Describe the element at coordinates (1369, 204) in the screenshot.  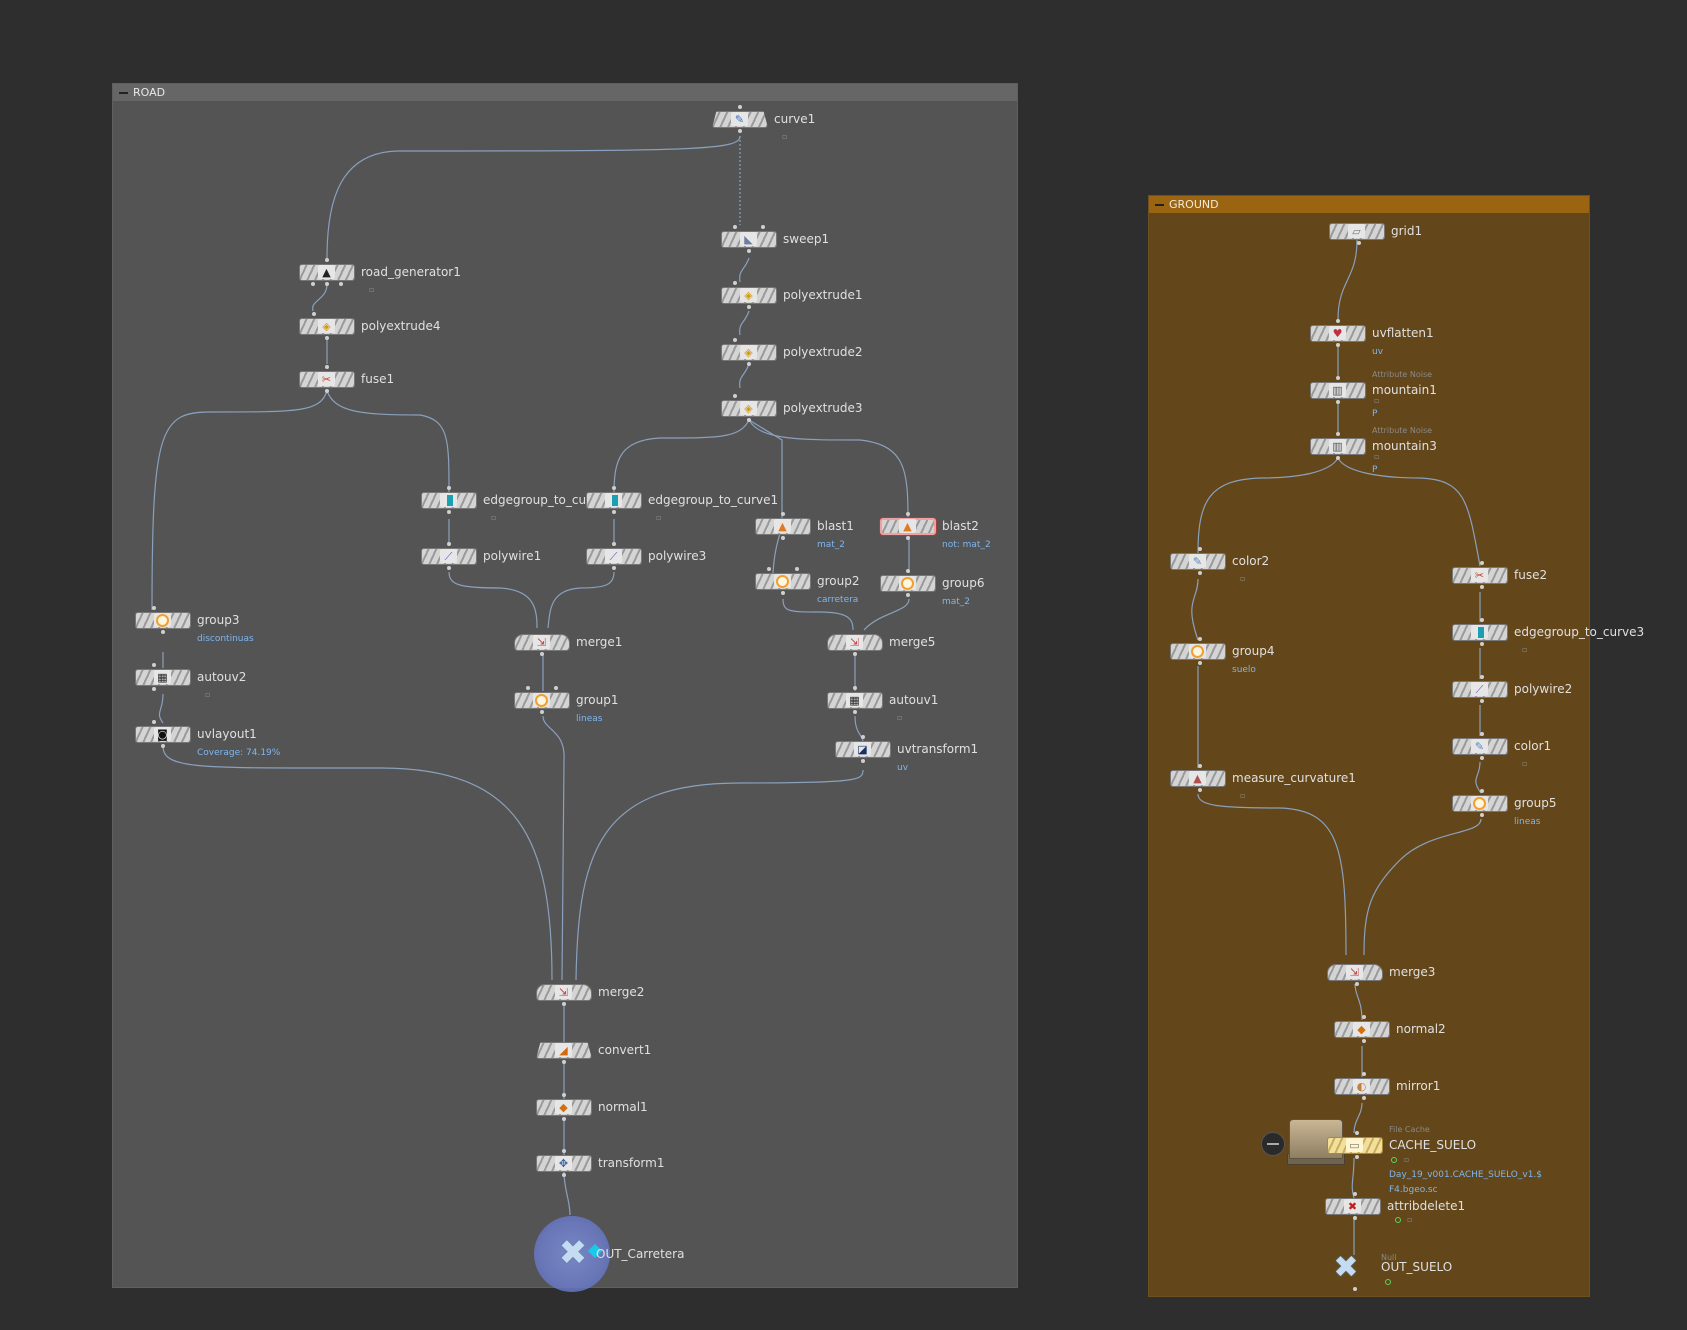
I see `ground-box-header: GROUND` at that location.